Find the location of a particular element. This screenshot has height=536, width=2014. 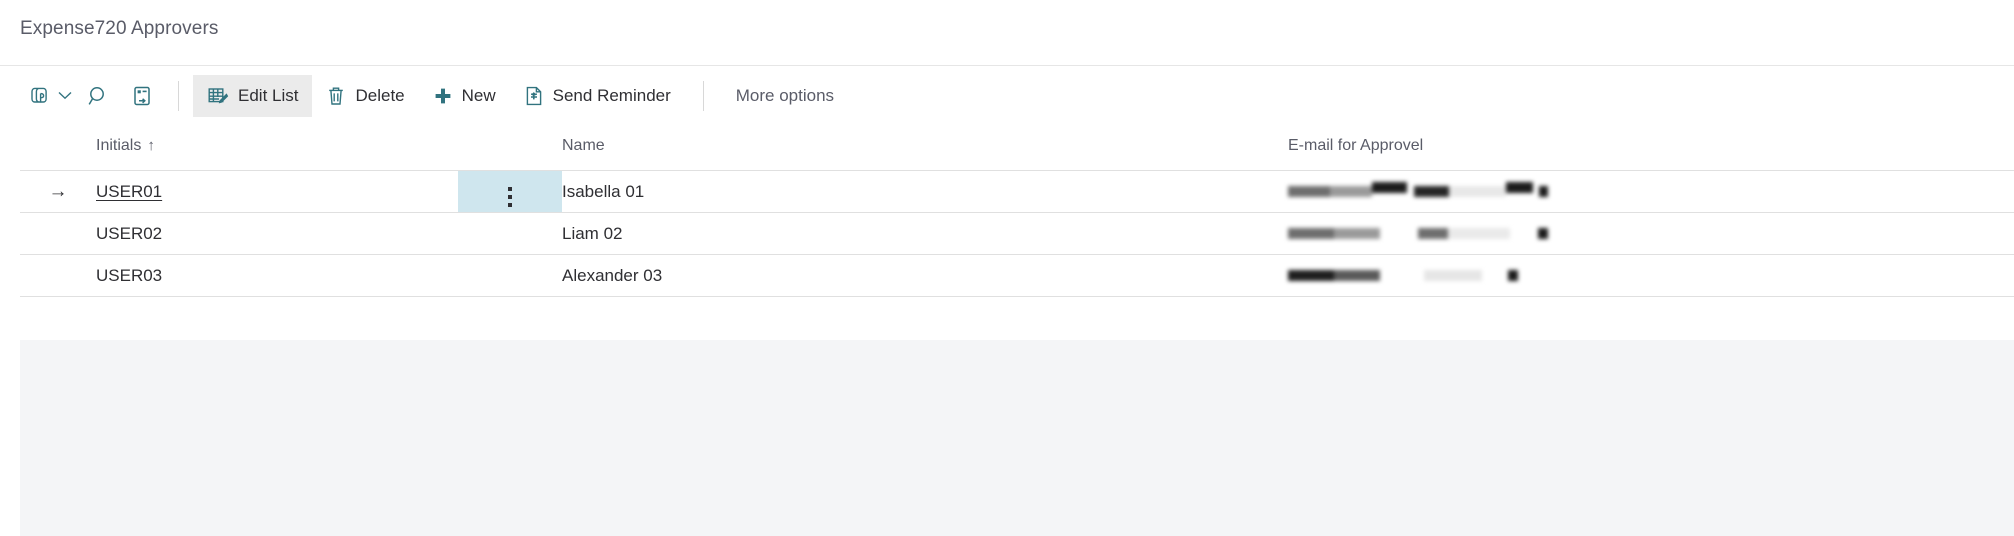

trash-icon is located at coordinates (336, 96).